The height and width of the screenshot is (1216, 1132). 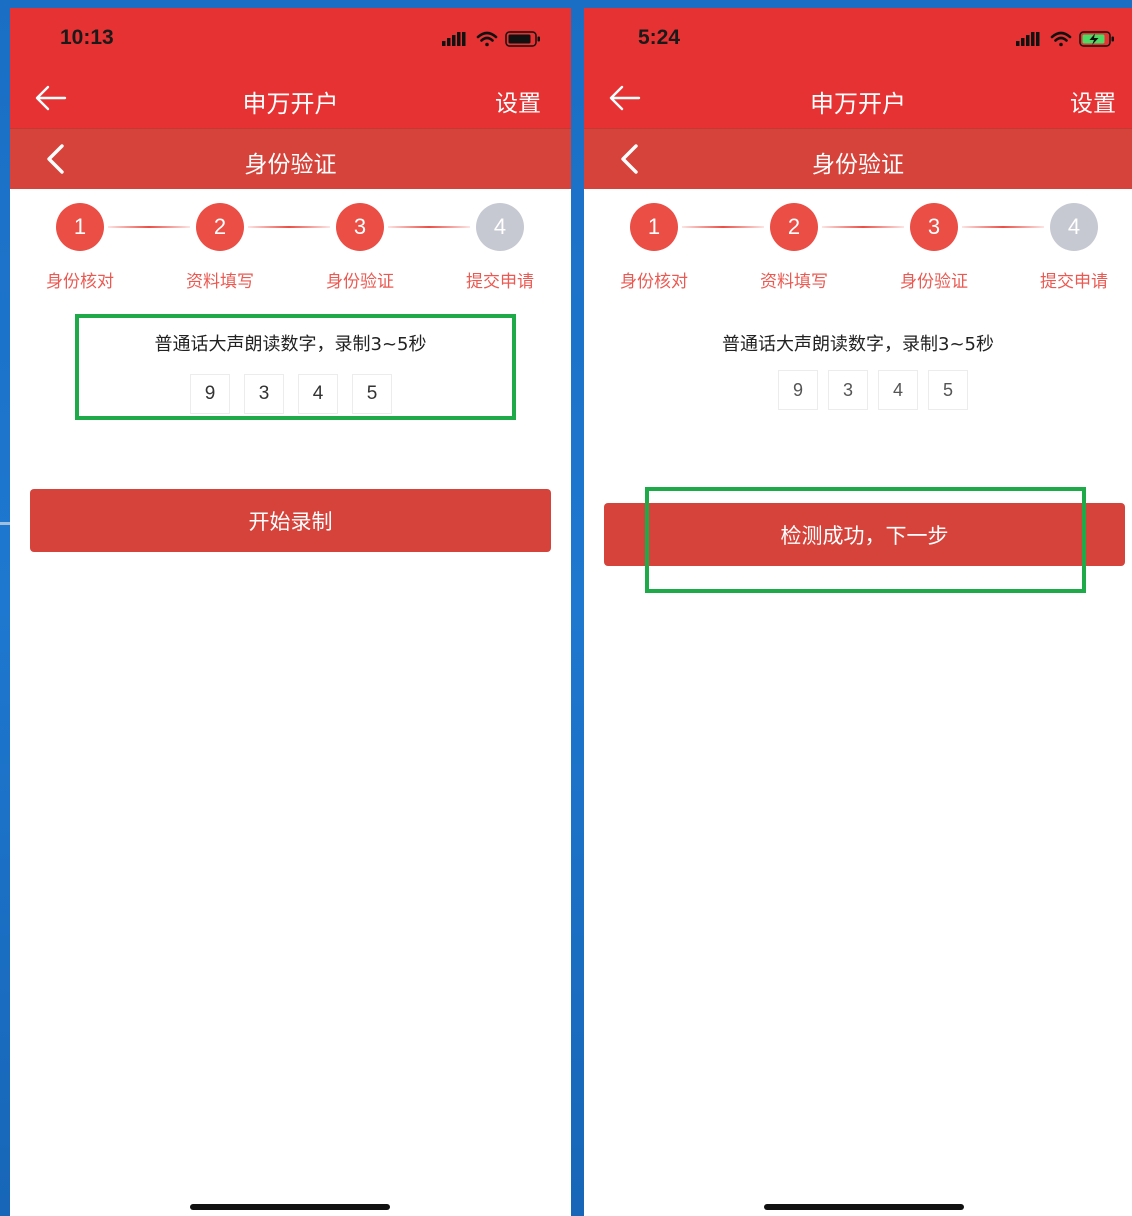 I want to click on background-mark, so click(x=5, y=523).